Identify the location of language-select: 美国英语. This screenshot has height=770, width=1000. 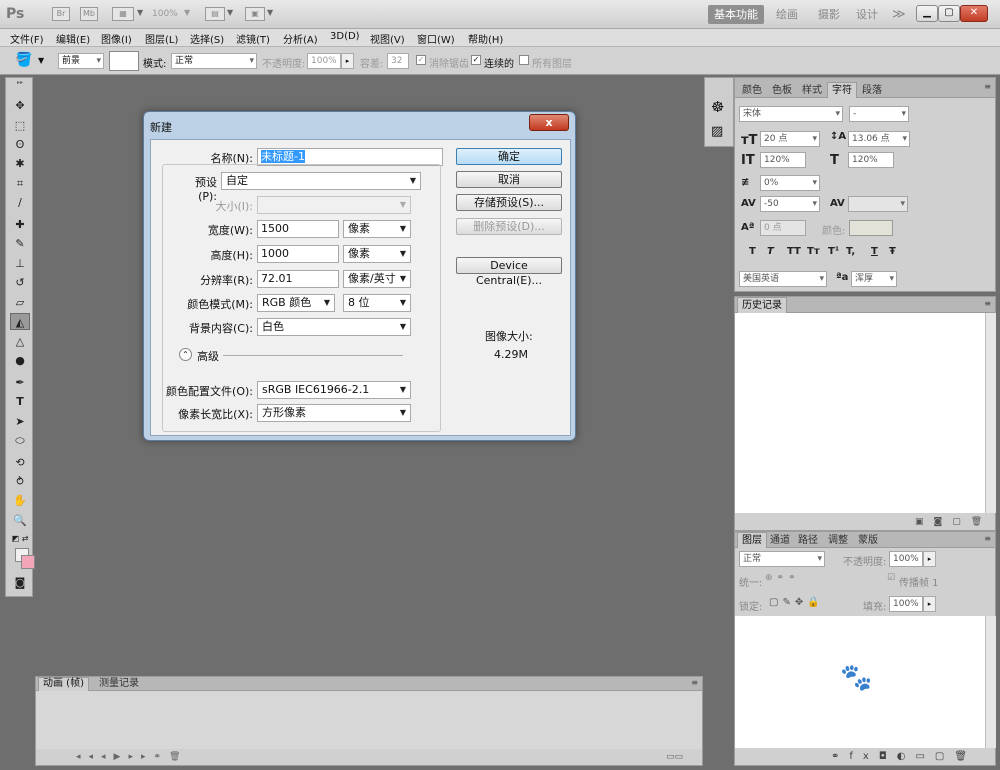
(783, 279).